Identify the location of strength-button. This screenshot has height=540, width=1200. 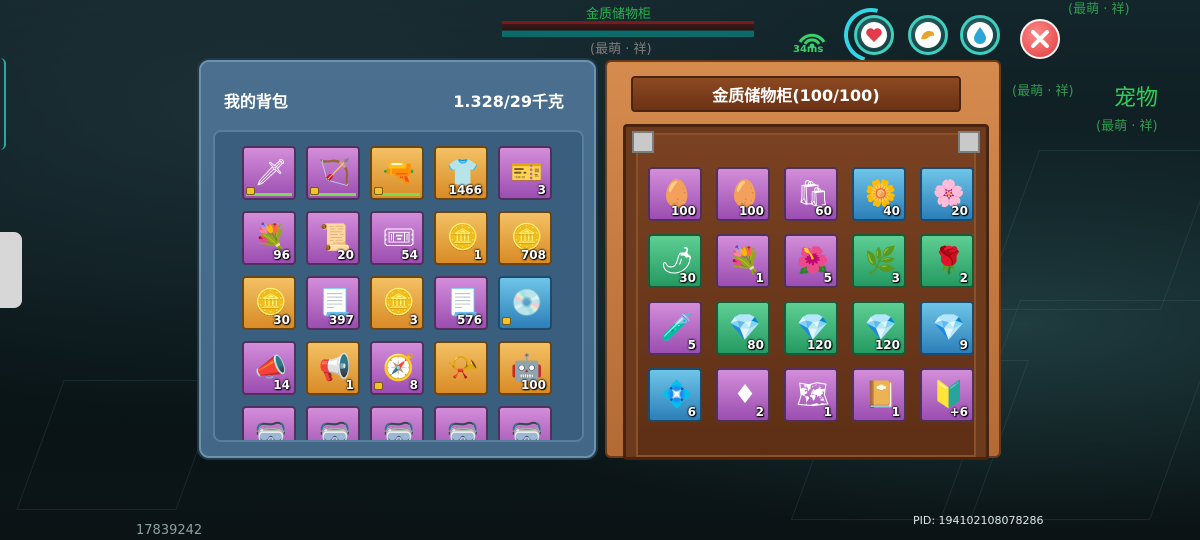
(928, 35).